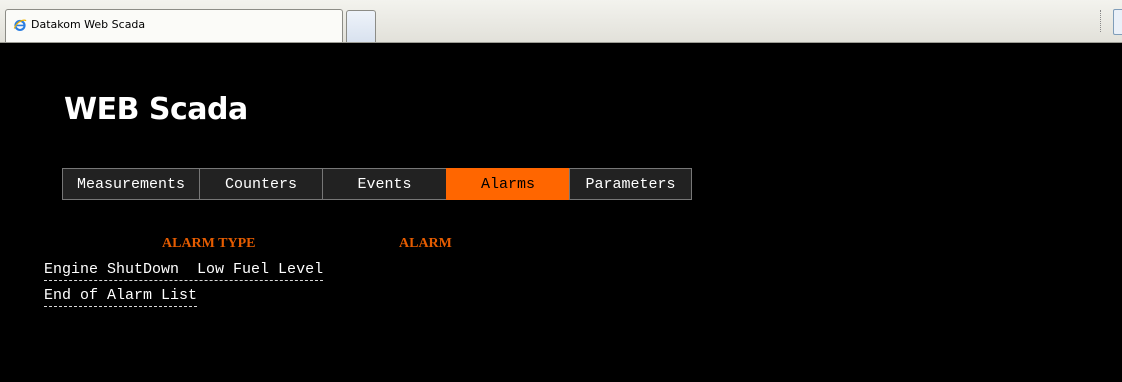  Describe the element at coordinates (384, 184) in the screenshot. I see `nav-tab-events: Events` at that location.